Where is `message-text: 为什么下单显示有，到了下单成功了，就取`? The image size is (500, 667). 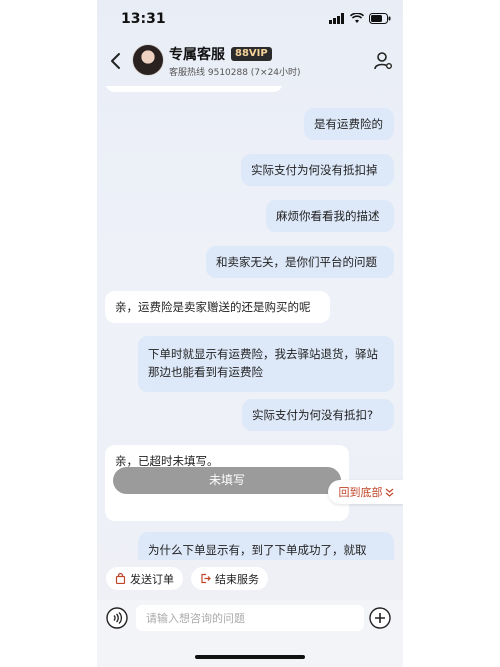
message-text: 为什么下单显示有，到了下单成功了，就取 is located at coordinates (257, 550).